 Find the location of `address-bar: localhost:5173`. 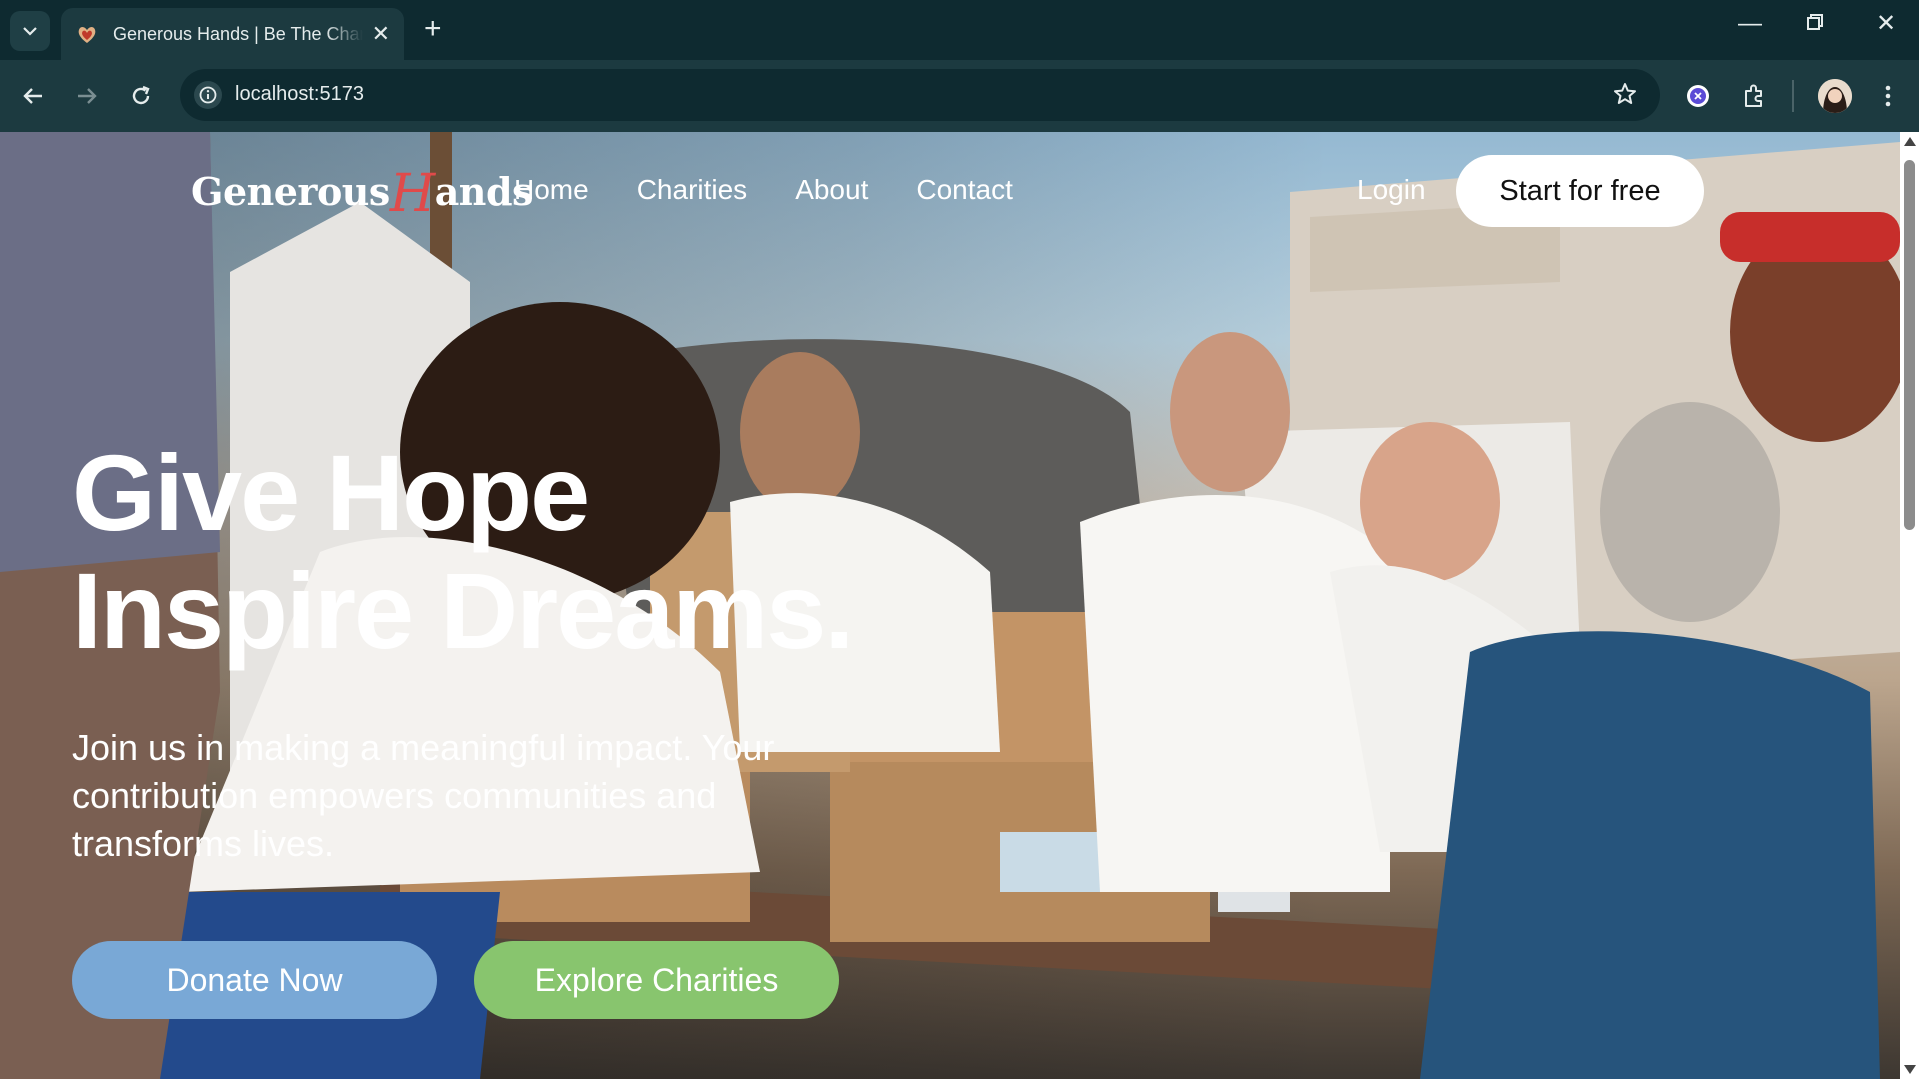

address-bar: localhost:5173 is located at coordinates (920, 95).